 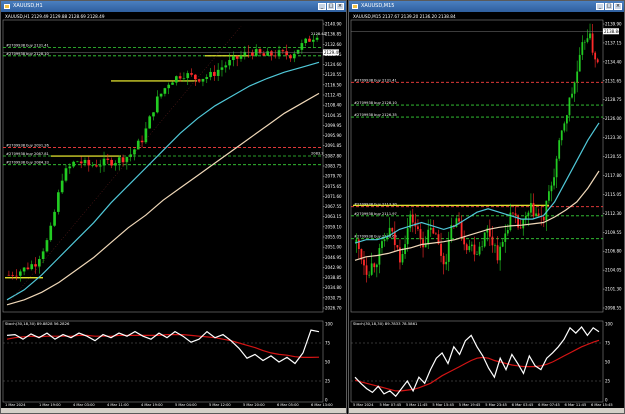 I want to click on stochastic-main-line, so click(x=163, y=347).